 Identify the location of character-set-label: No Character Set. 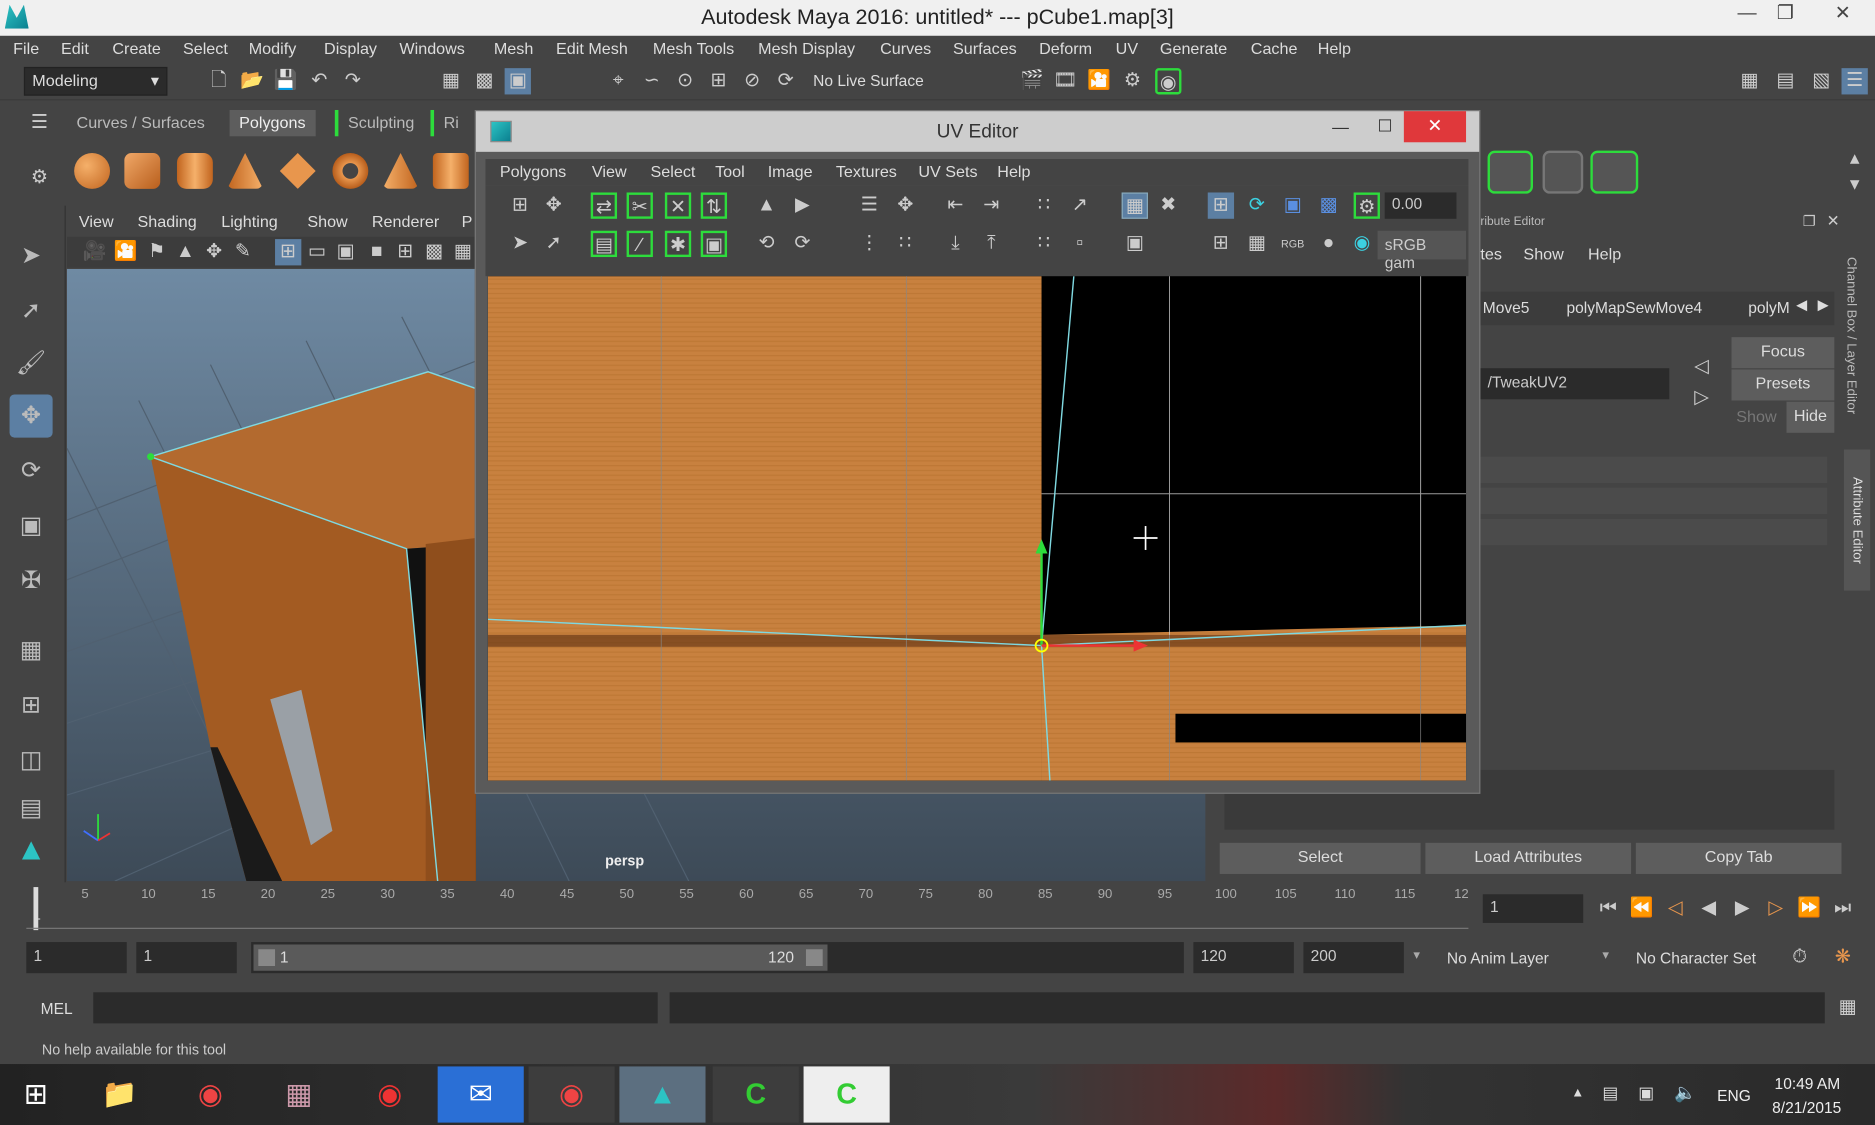
(1696, 958).